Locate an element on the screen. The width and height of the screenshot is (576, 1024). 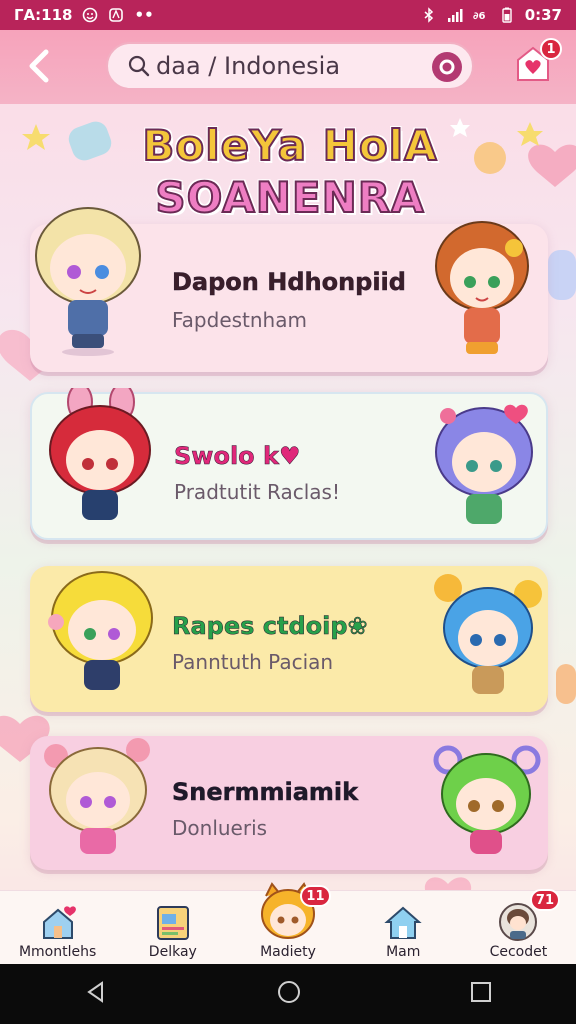
calendar-icon is located at coordinates (172, 923).